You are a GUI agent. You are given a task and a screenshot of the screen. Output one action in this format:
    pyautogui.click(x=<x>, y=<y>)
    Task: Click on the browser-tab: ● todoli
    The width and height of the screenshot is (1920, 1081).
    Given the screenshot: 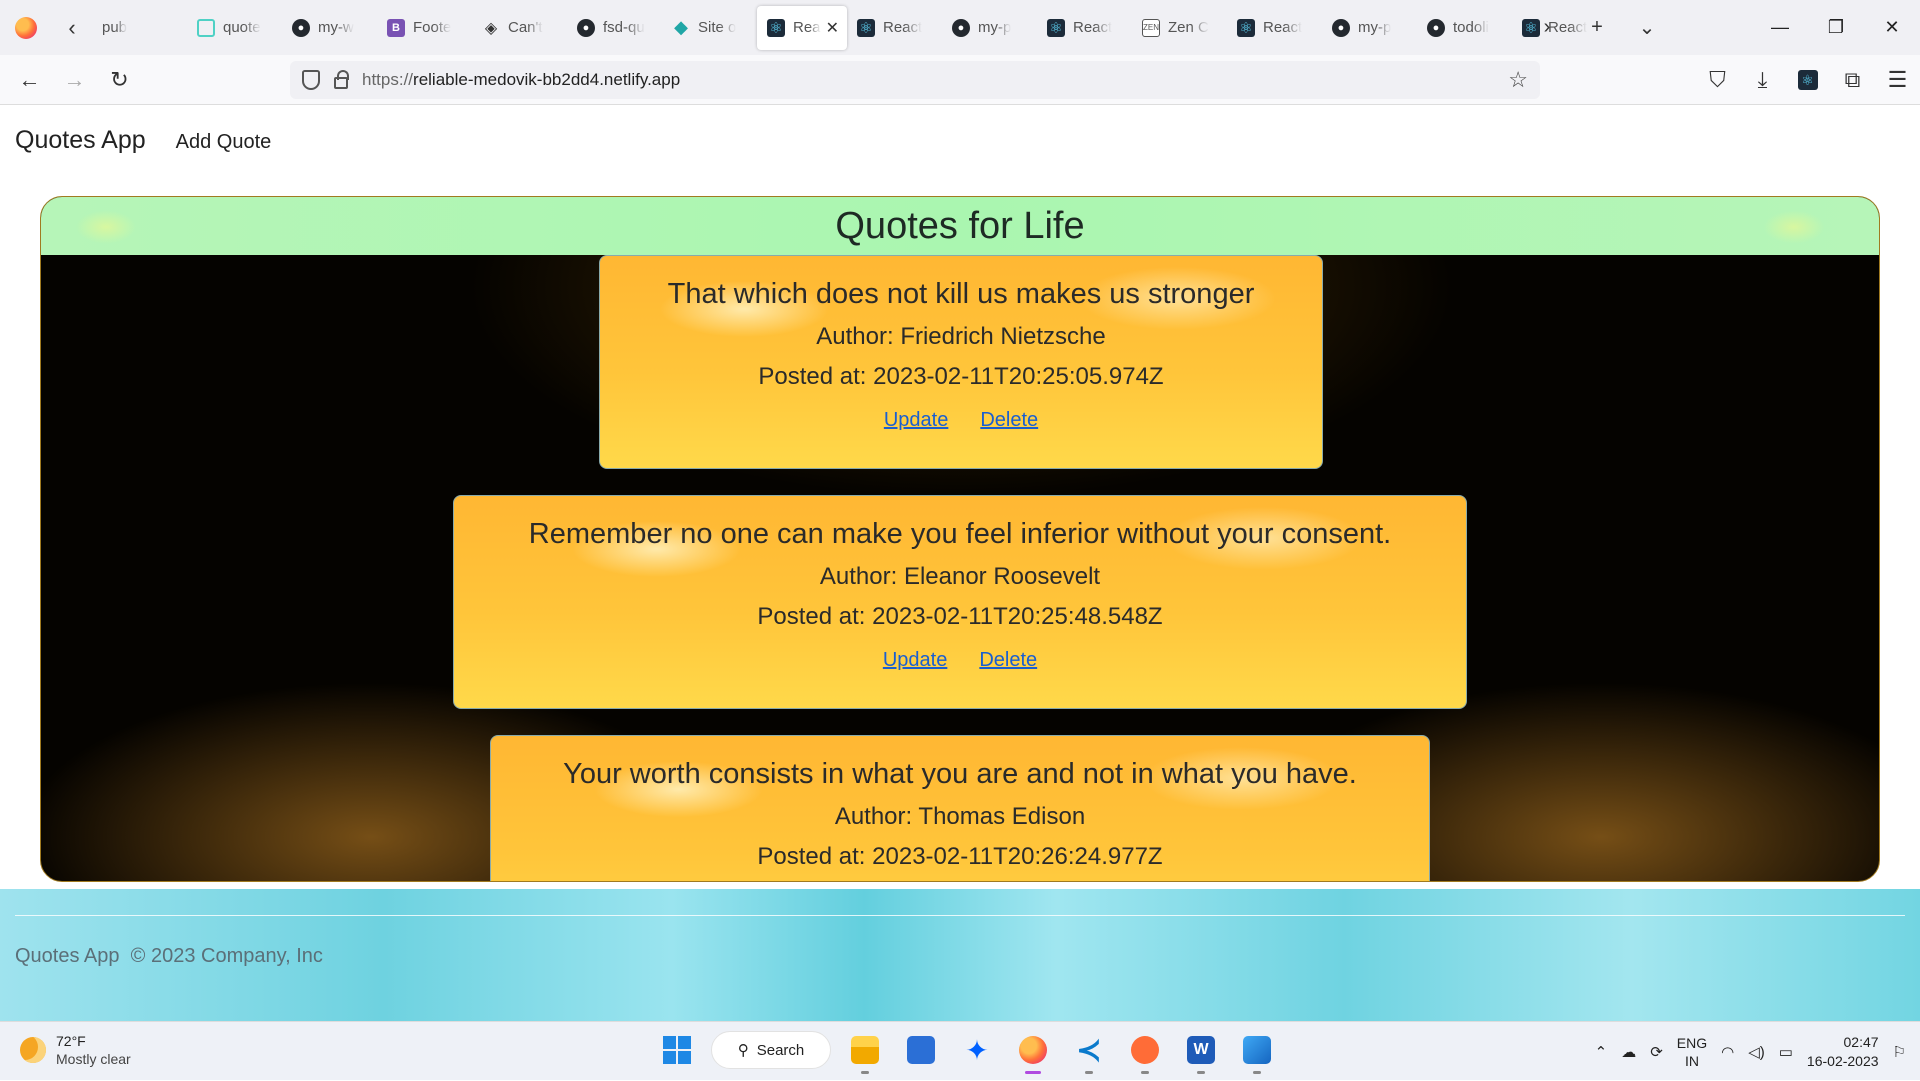 What is the action you would take?
    pyautogui.click(x=1464, y=28)
    